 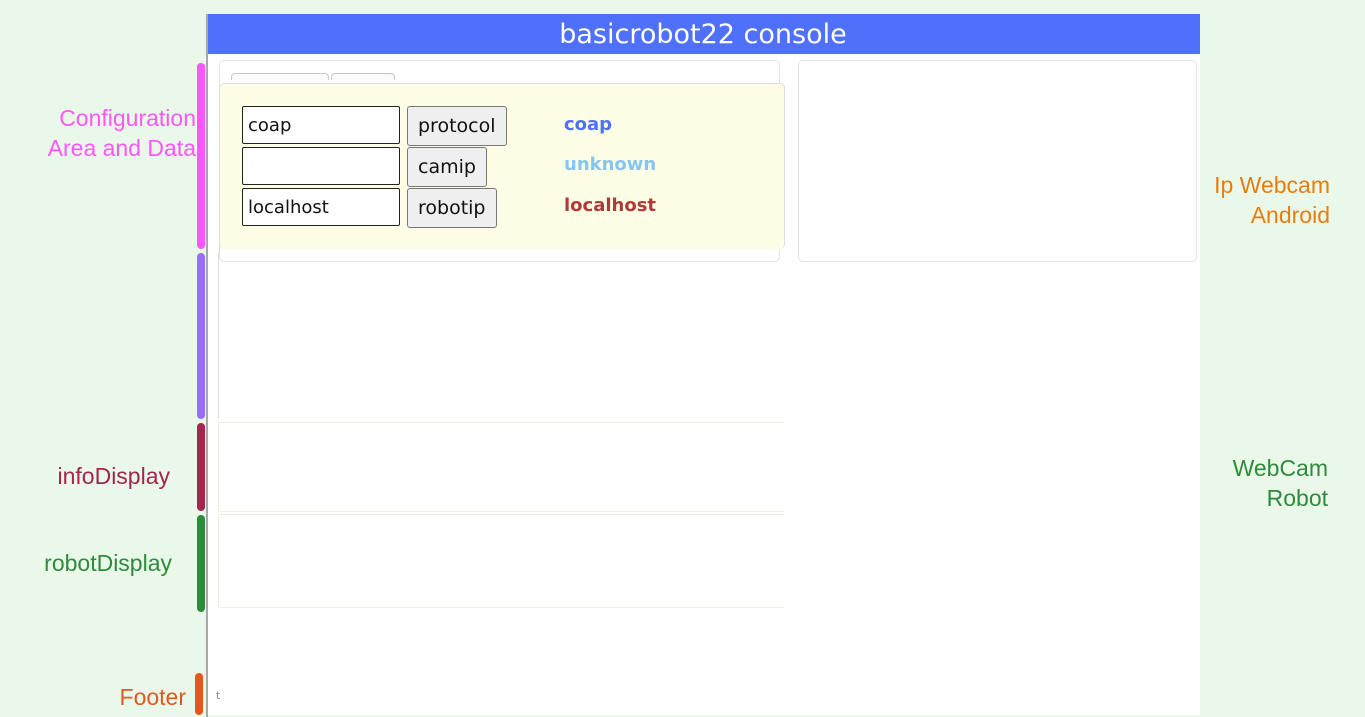 I want to click on robot-display-annotation: robotDisplay, so click(x=108, y=563).